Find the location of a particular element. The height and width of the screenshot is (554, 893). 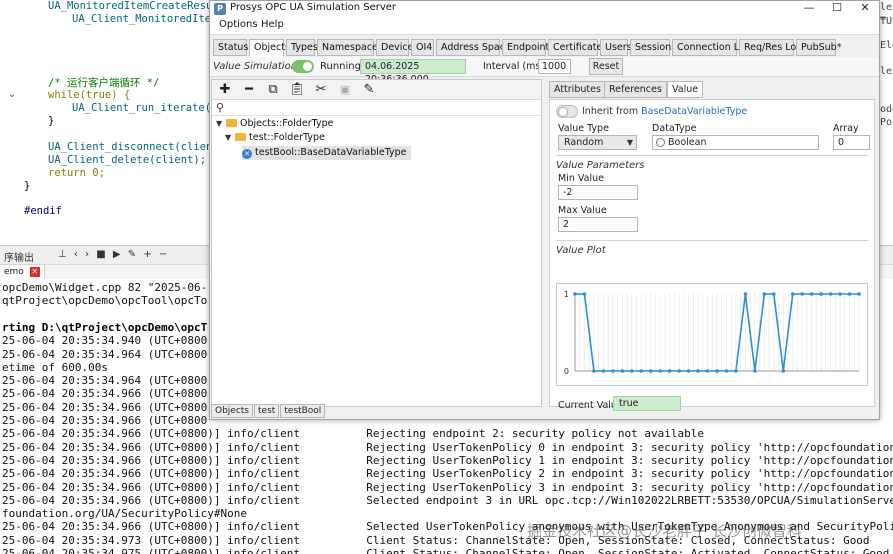

tree-search-input is located at coordinates (380, 108).